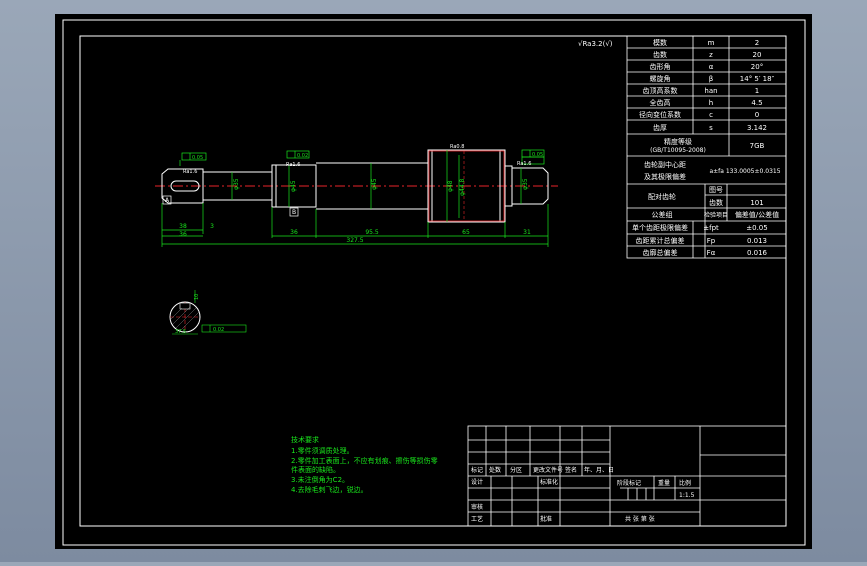  I want to click on param-val: 0, so click(757, 115).